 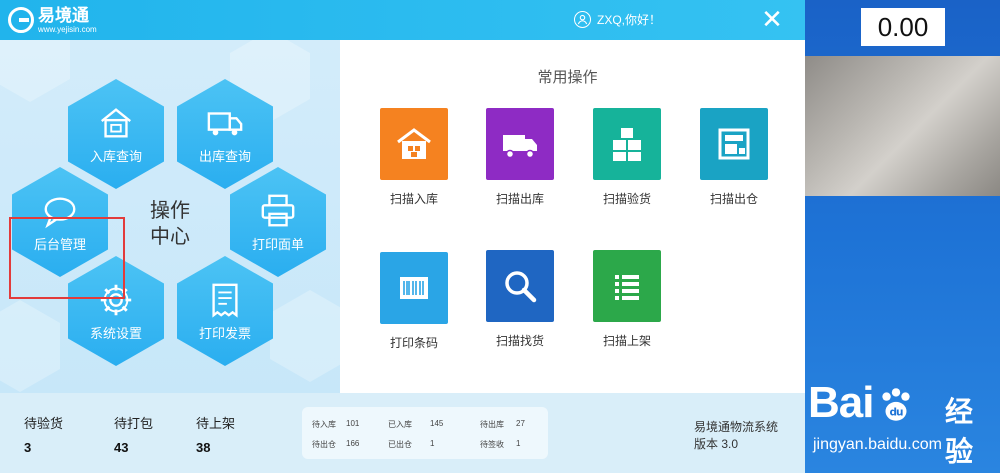 I want to click on baidu-url: jingyan.baidu.com, so click(x=877, y=444).